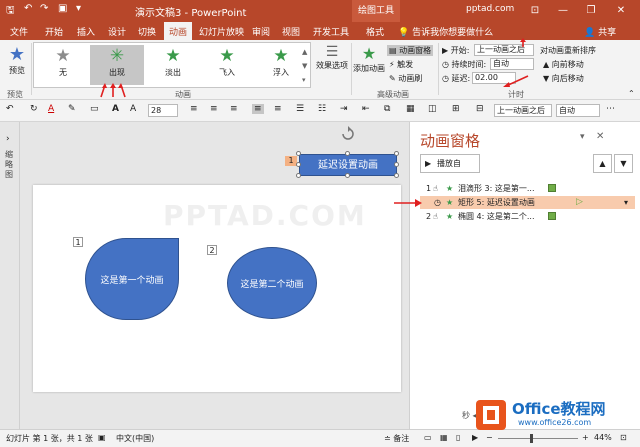  I want to click on language-indicator: 中文(中国), so click(135, 438).